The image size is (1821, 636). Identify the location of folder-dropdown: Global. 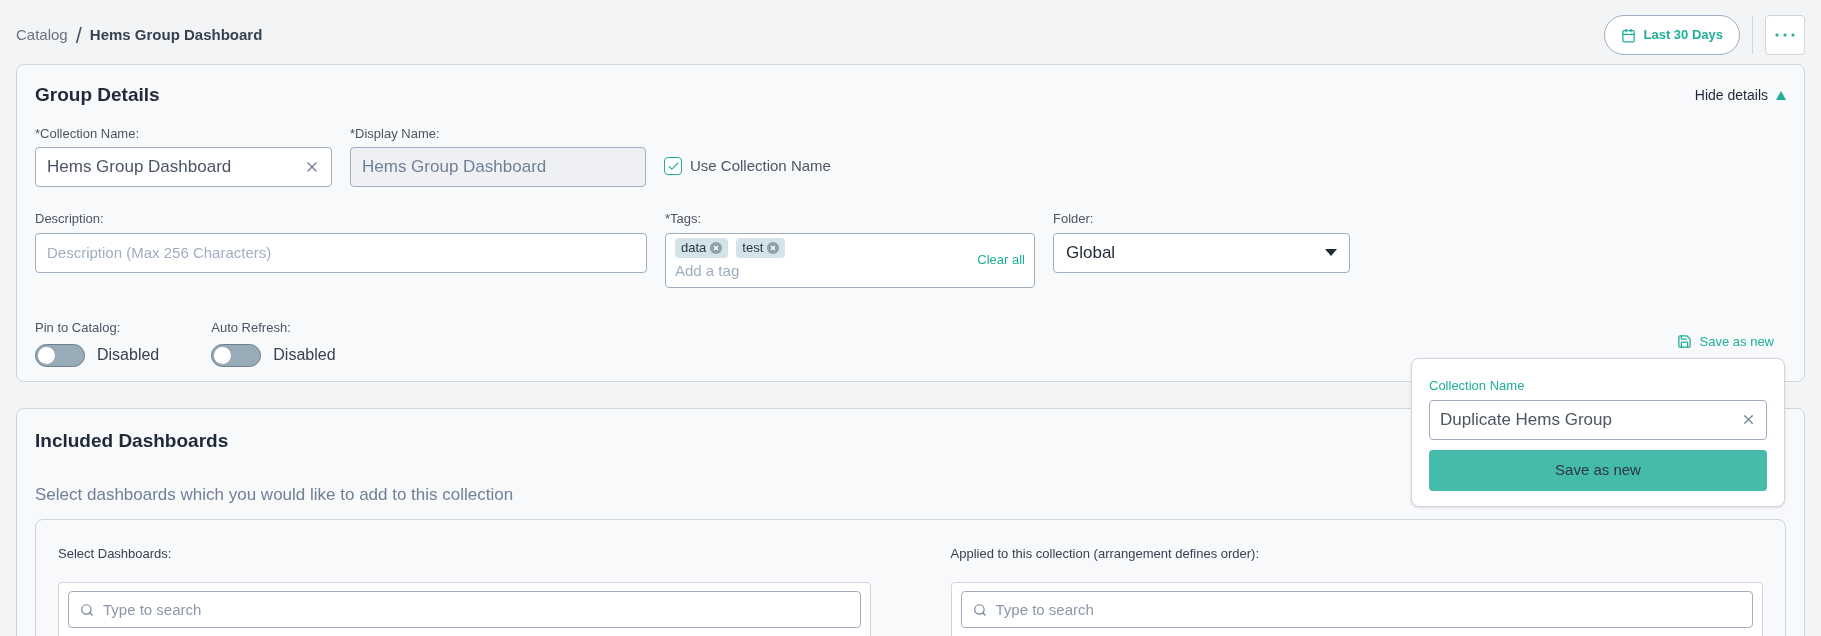
(1201, 252).